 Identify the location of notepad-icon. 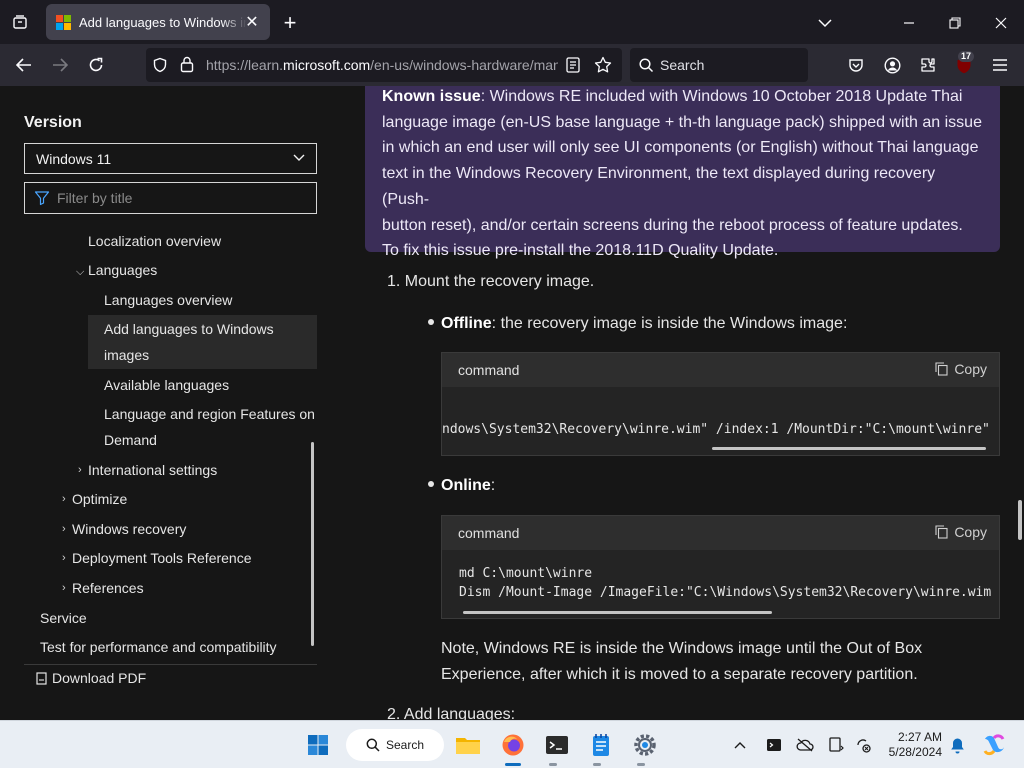
(601, 745).